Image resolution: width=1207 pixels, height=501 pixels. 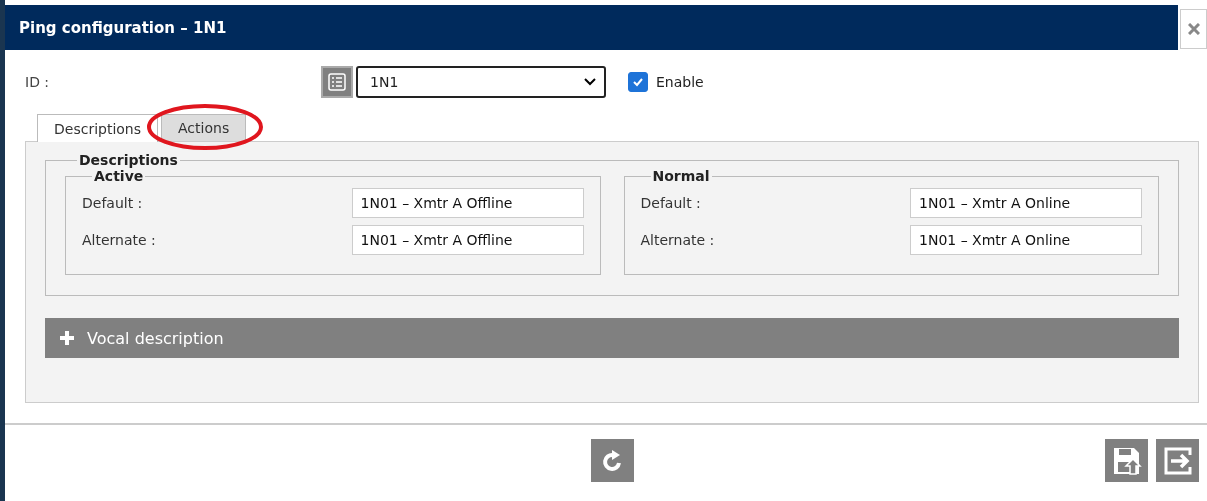 I want to click on chevron-down-icon, so click(x=590, y=82).